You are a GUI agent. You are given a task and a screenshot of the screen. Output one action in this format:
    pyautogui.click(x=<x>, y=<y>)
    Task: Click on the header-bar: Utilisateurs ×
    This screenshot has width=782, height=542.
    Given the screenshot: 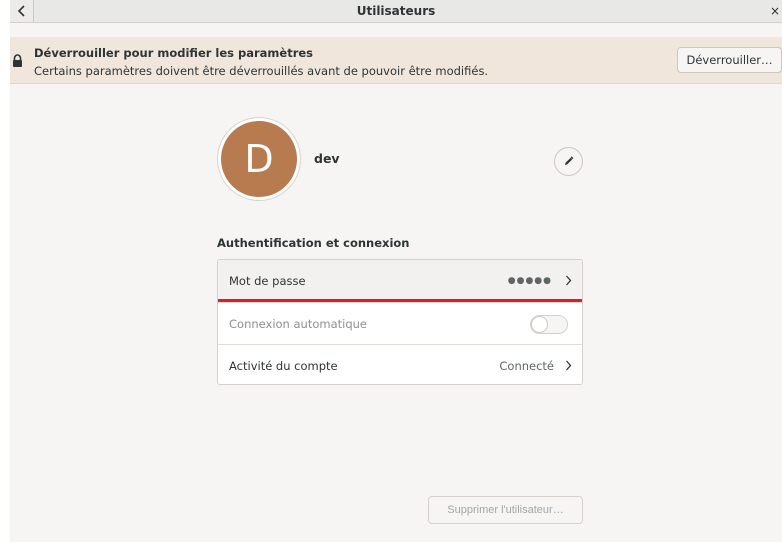 What is the action you would take?
    pyautogui.click(x=396, y=11)
    